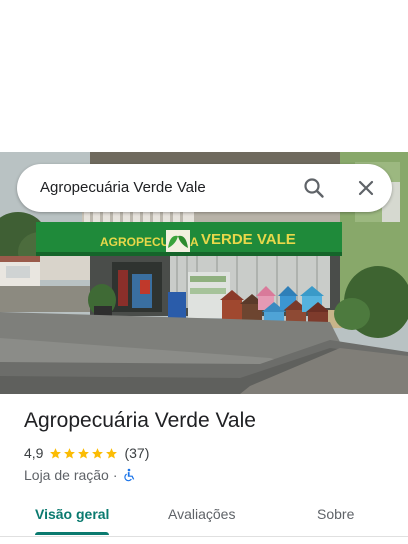 The image size is (408, 544). What do you see at coordinates (123, 187) in the screenshot?
I see `search-input: Agropecuária Verde Vale` at bounding box center [123, 187].